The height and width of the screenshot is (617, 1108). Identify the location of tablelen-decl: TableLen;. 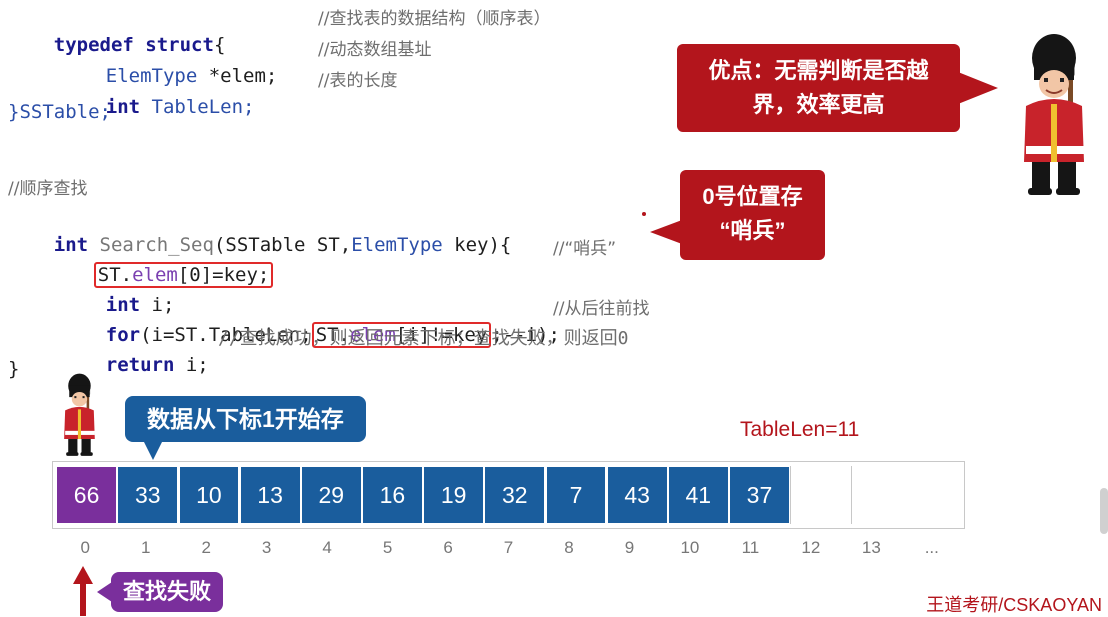
(197, 107).